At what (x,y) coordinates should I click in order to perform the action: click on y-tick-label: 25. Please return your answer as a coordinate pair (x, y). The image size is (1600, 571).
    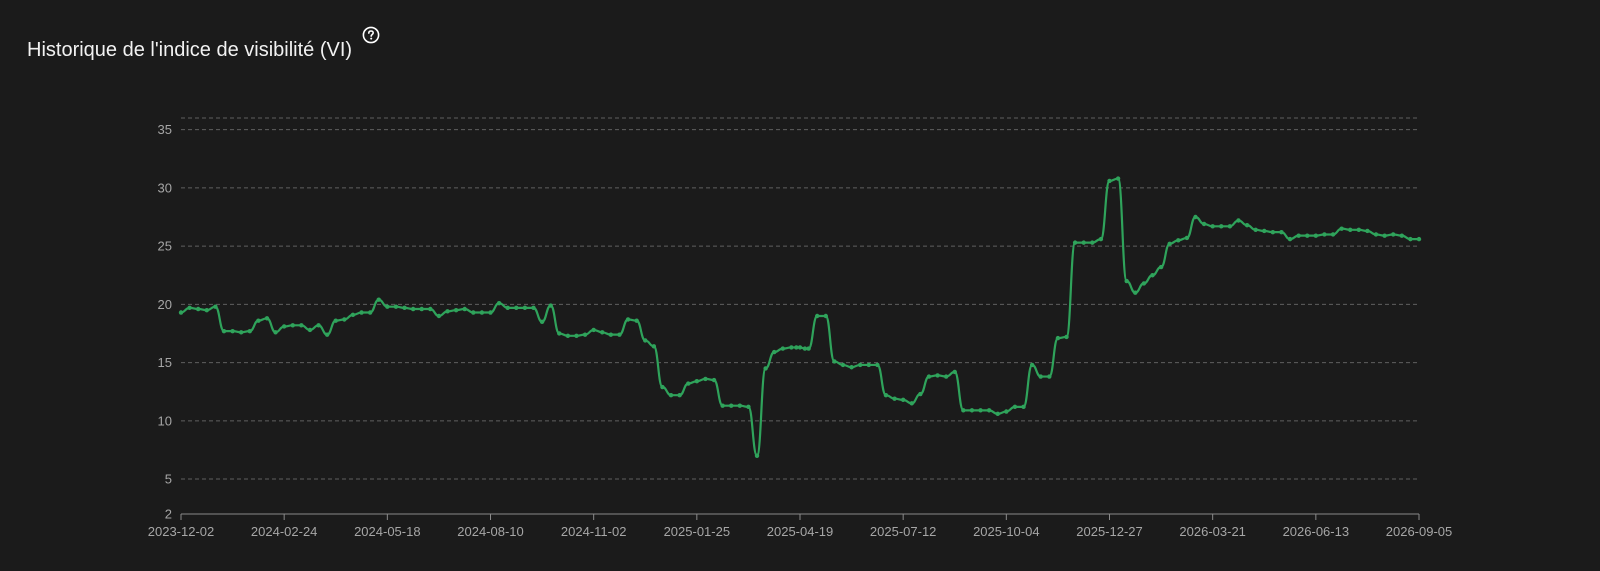
    Looking at the image, I should click on (165, 246).